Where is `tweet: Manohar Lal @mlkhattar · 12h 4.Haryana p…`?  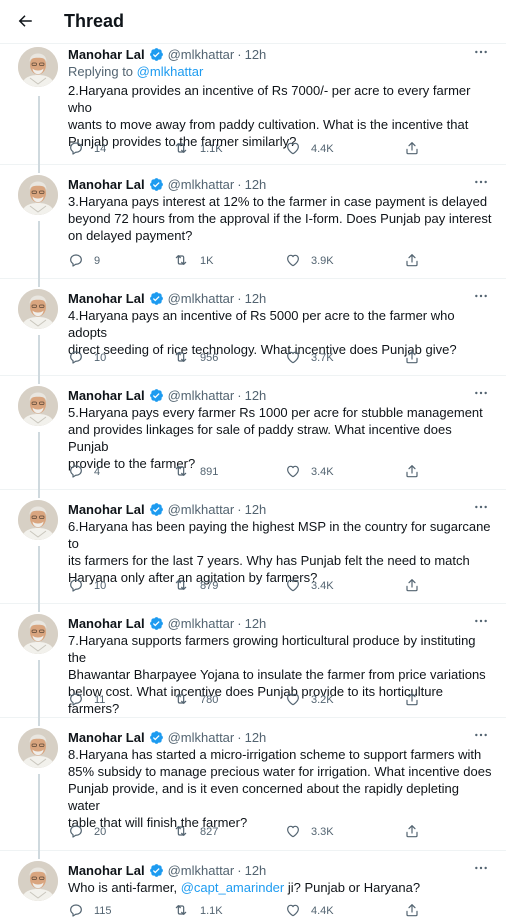
tweet: Manohar Lal @mlkhattar · 12h 4.Haryana p… is located at coordinates (253, 327).